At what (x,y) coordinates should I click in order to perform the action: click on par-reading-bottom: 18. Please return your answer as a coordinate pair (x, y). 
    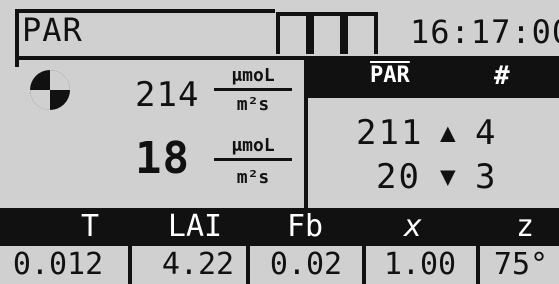
    Looking at the image, I should click on (162, 158).